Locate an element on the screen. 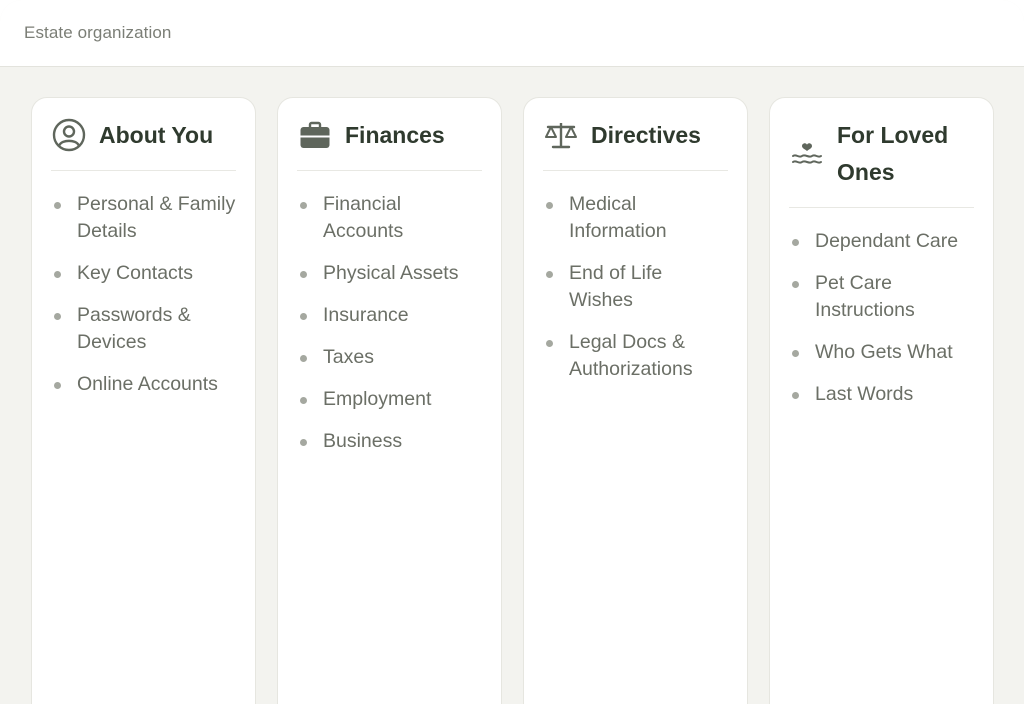 This screenshot has height=704, width=1024. scales-icon is located at coordinates (561, 135).